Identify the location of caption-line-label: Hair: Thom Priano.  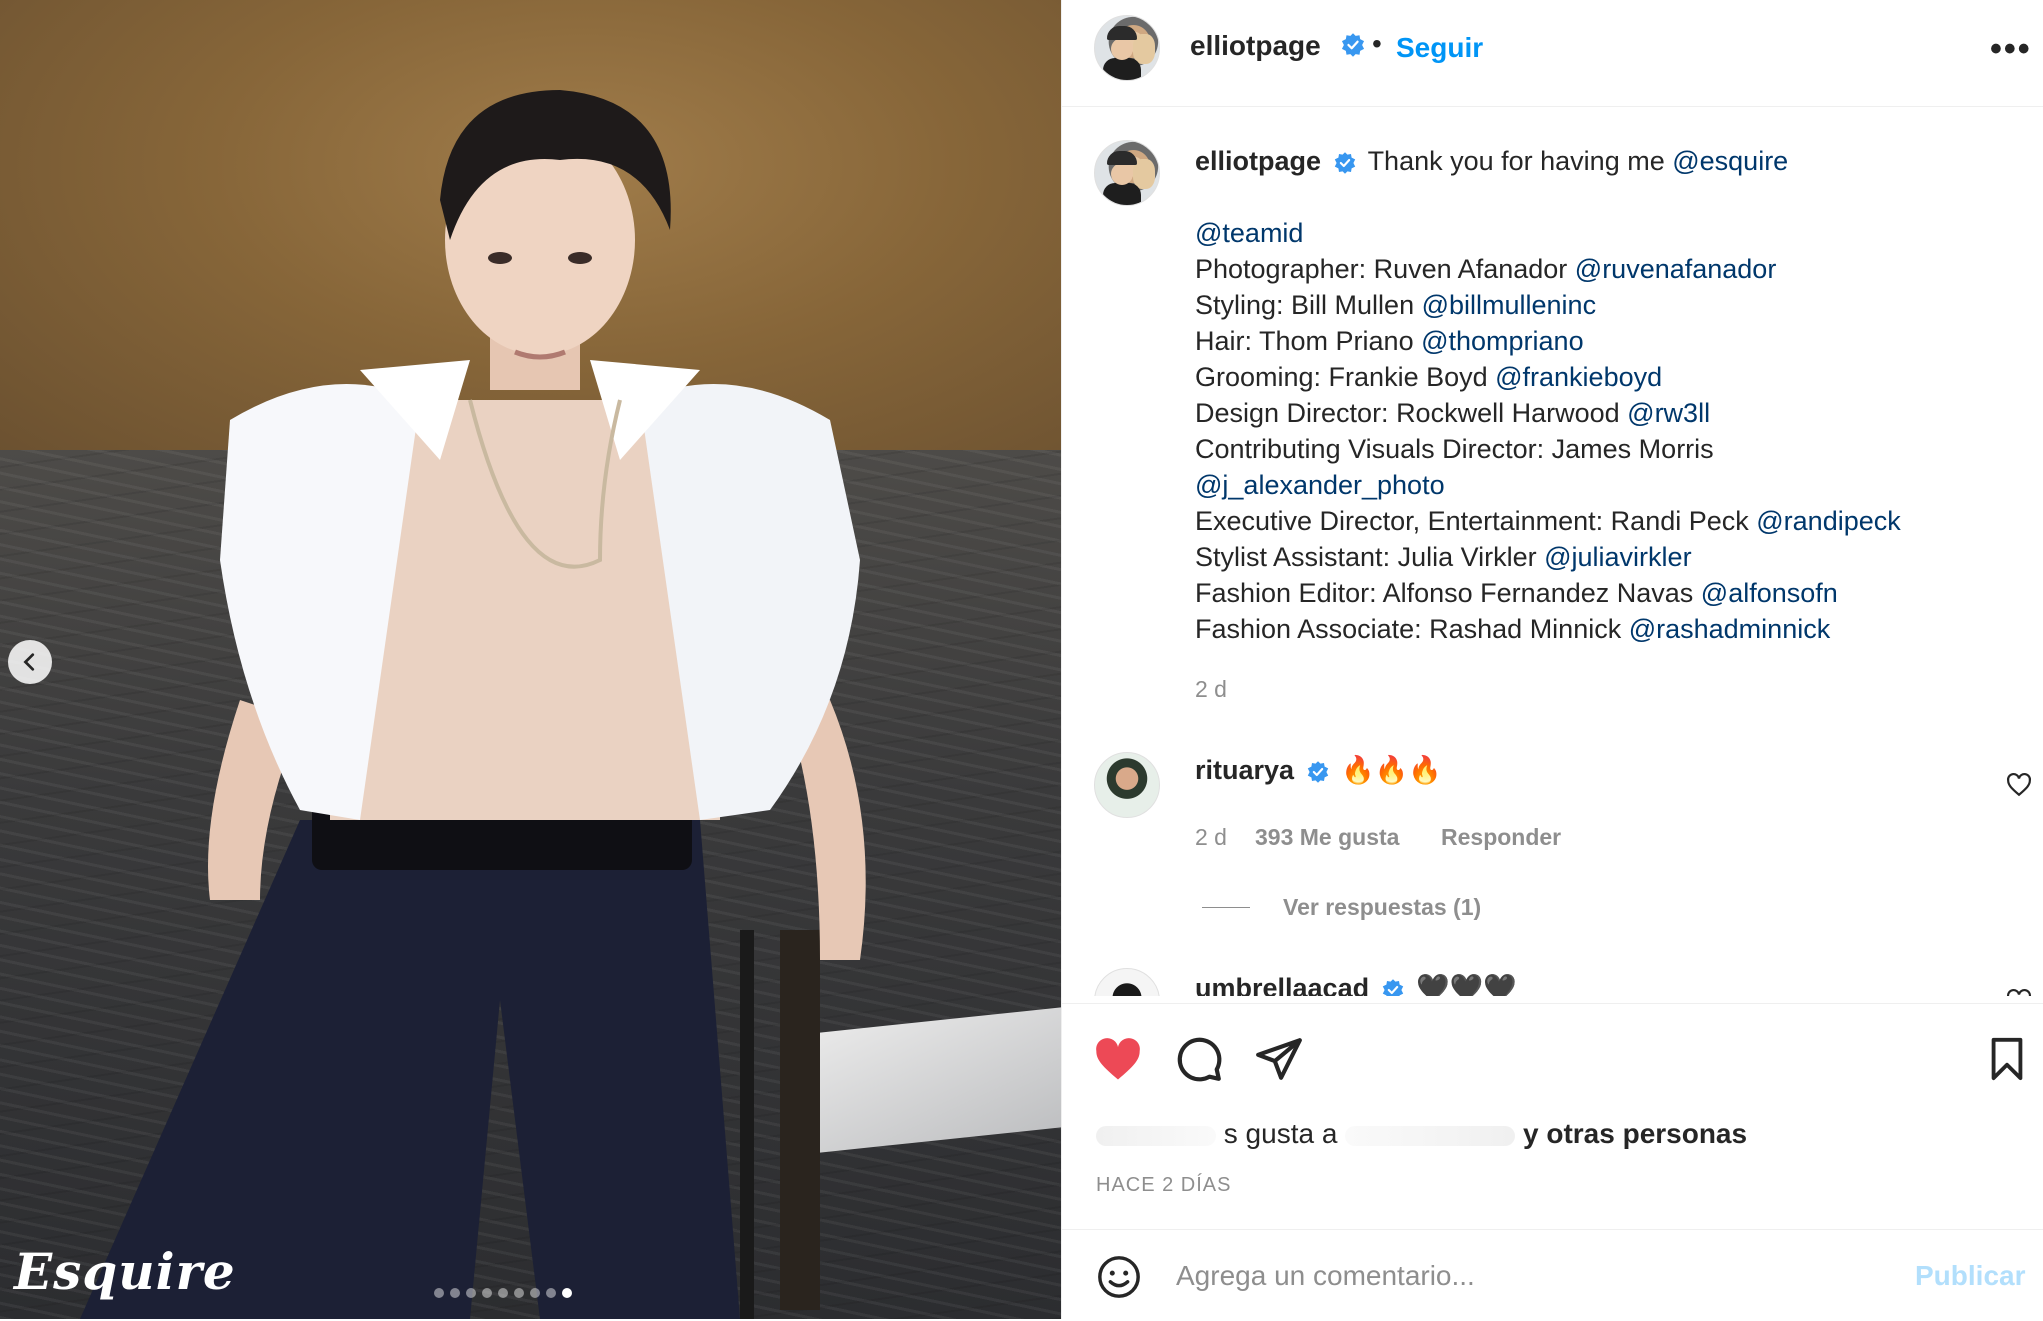
(1308, 341).